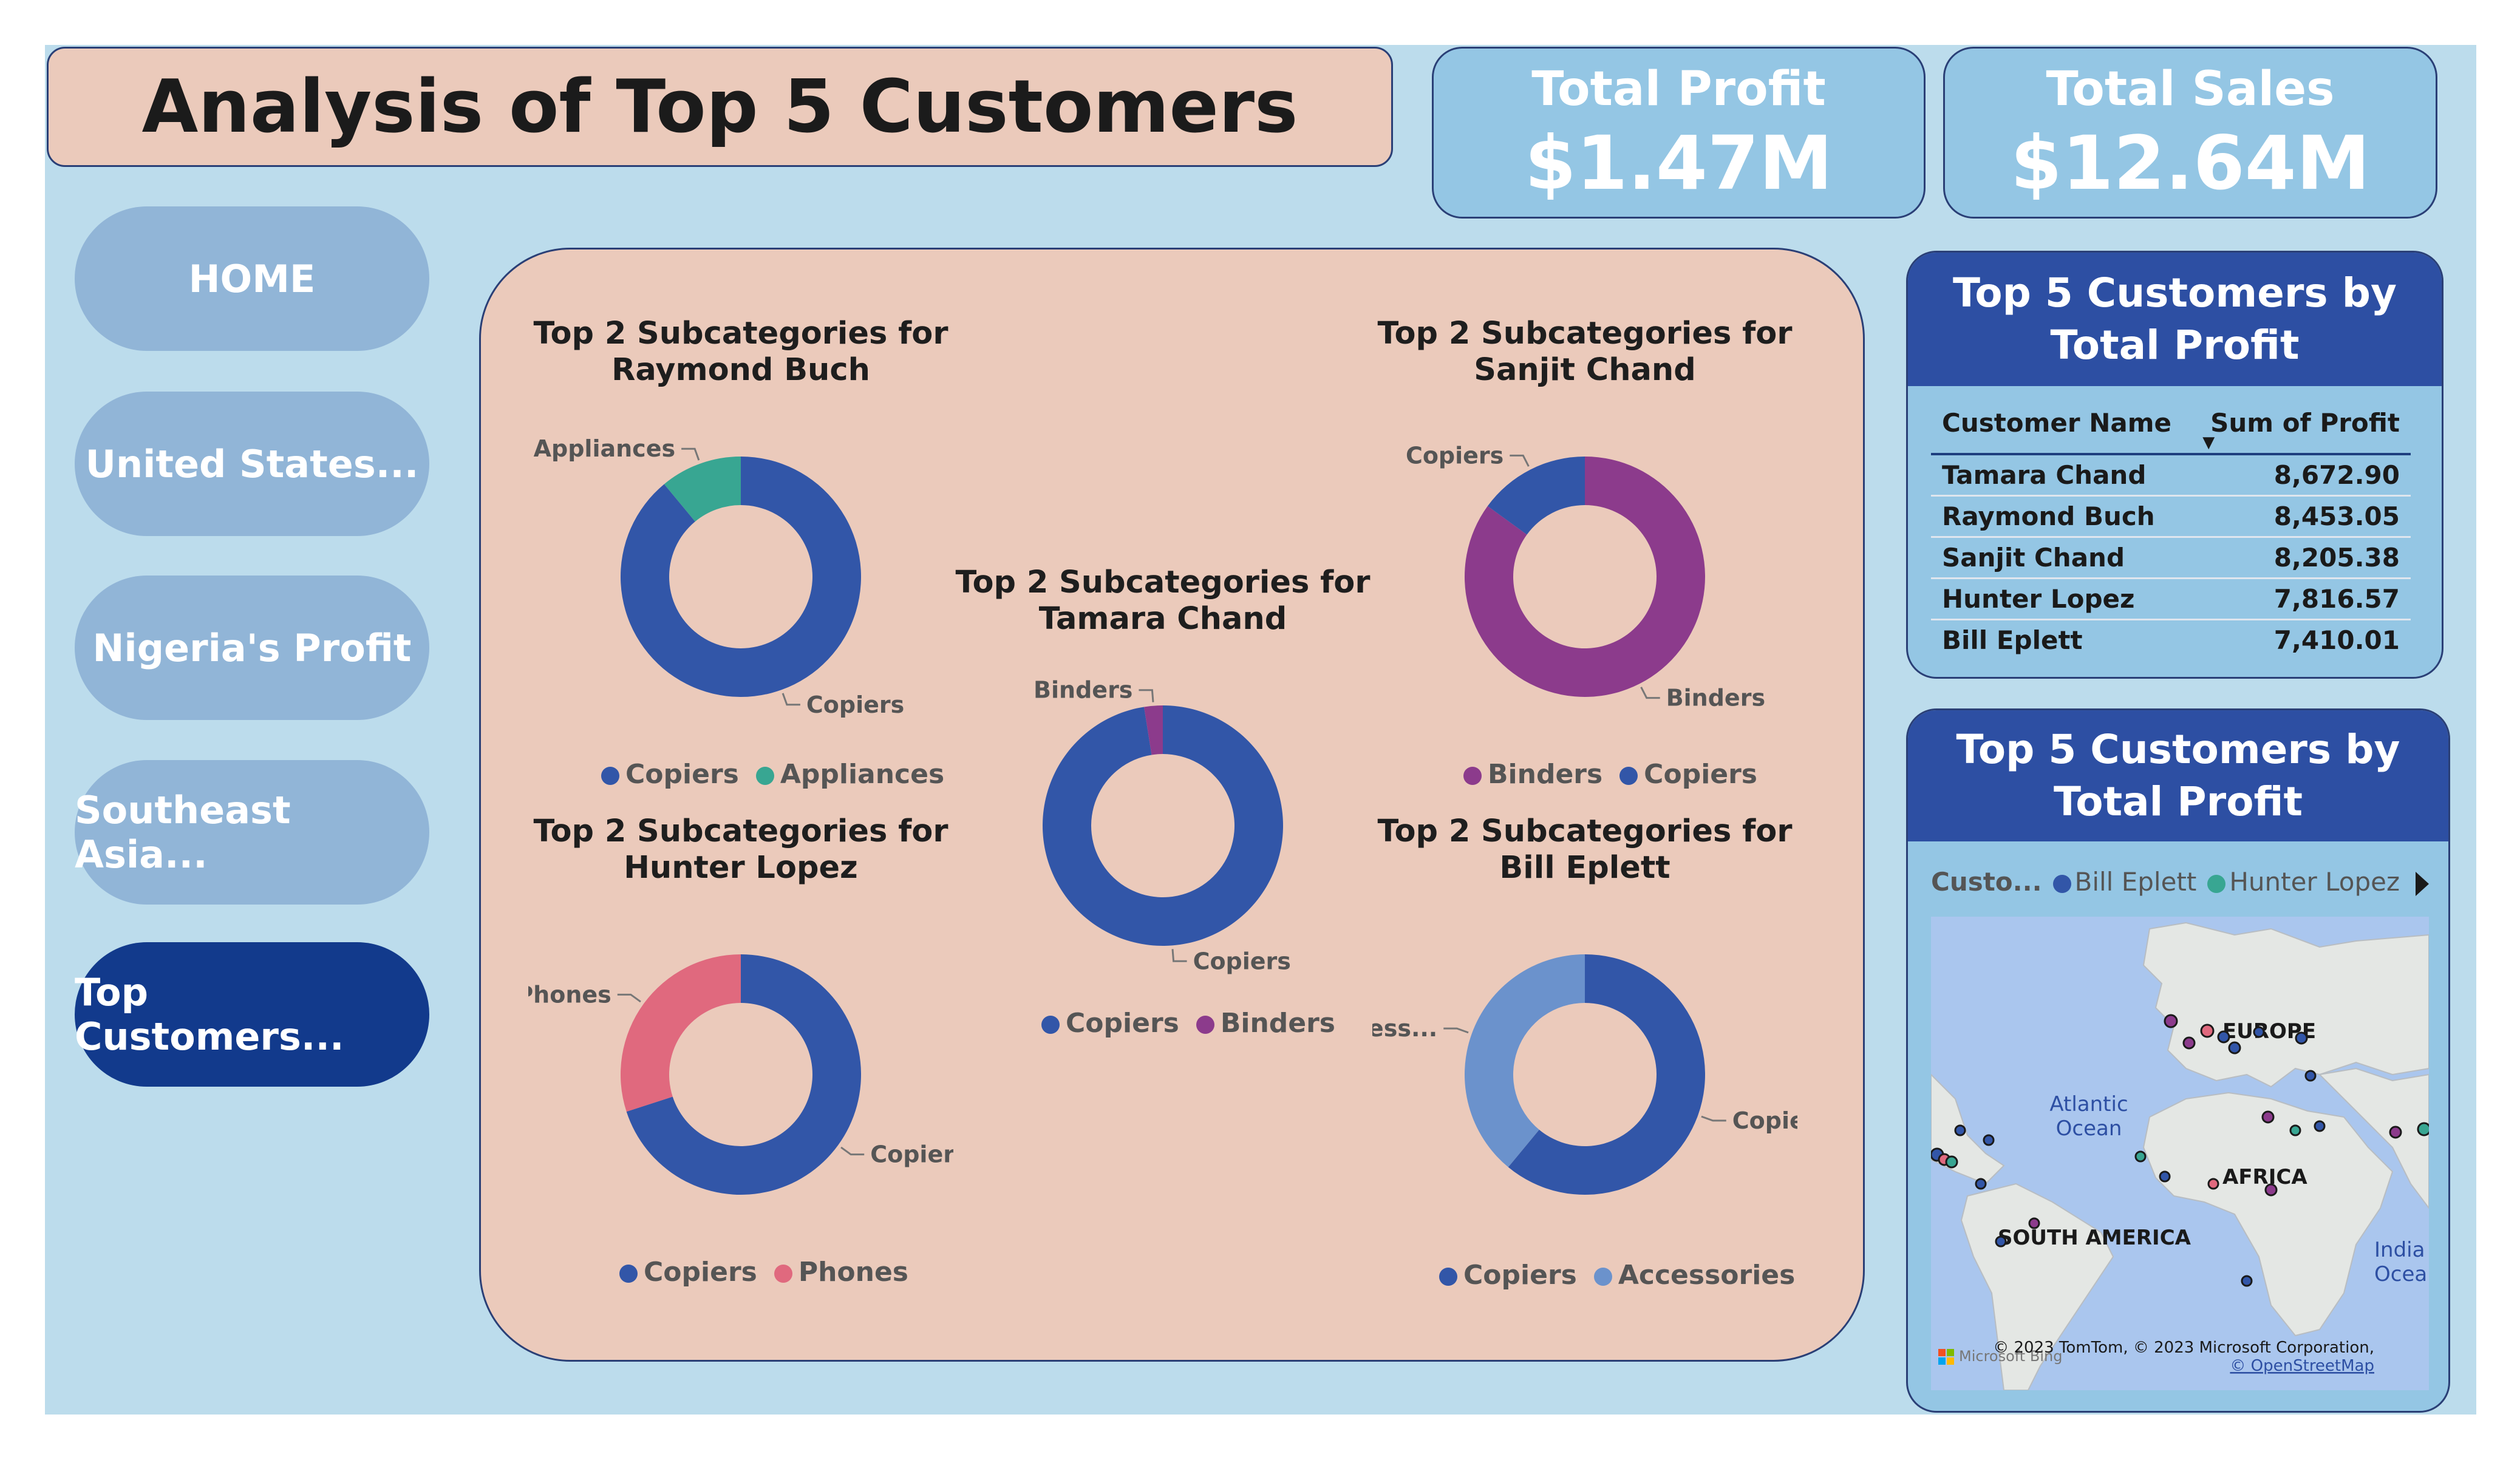 Image resolution: width=2520 pixels, height=1457 pixels. Describe the element at coordinates (2061, 423) in the screenshot. I see `column-header-customer-name: Customer Name` at that location.